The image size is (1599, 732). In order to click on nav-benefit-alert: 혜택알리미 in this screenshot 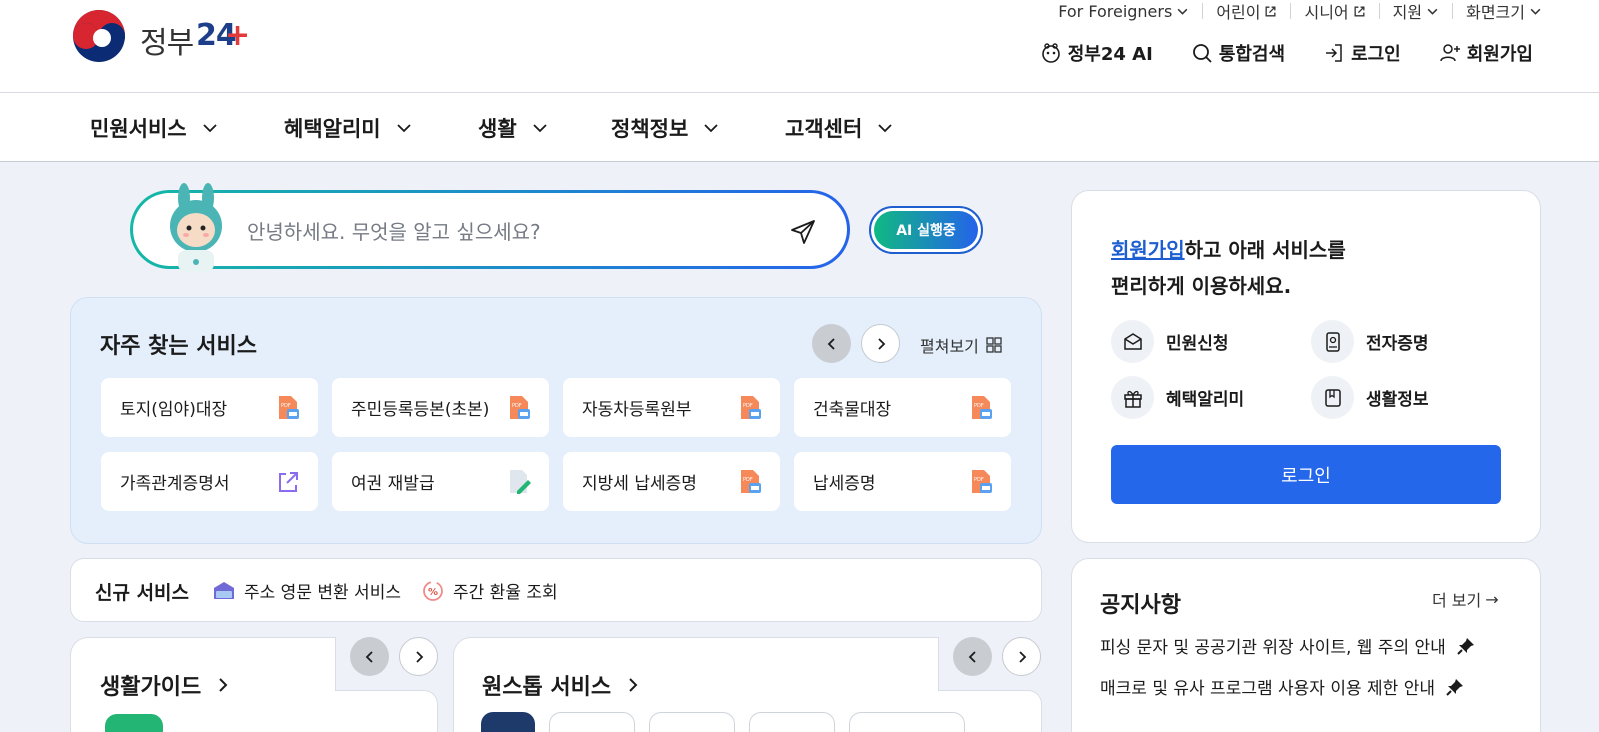, I will do `click(348, 128)`.